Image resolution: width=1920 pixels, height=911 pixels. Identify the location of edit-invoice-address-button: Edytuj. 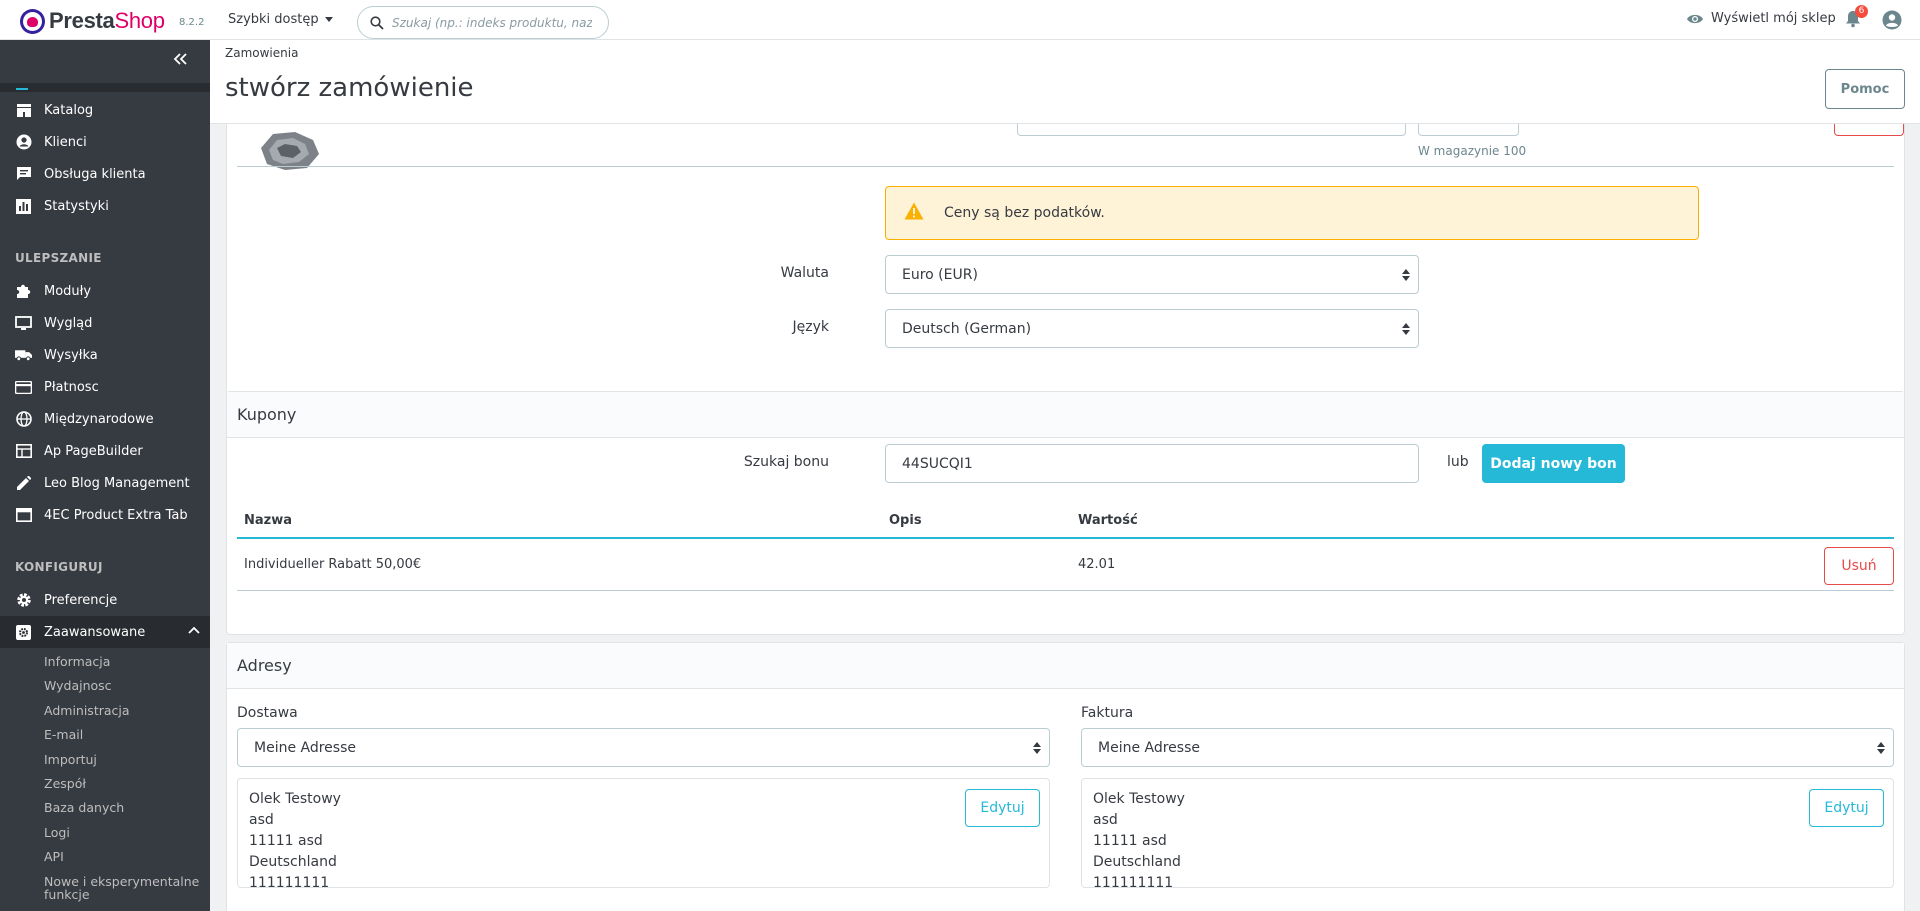
(1846, 808).